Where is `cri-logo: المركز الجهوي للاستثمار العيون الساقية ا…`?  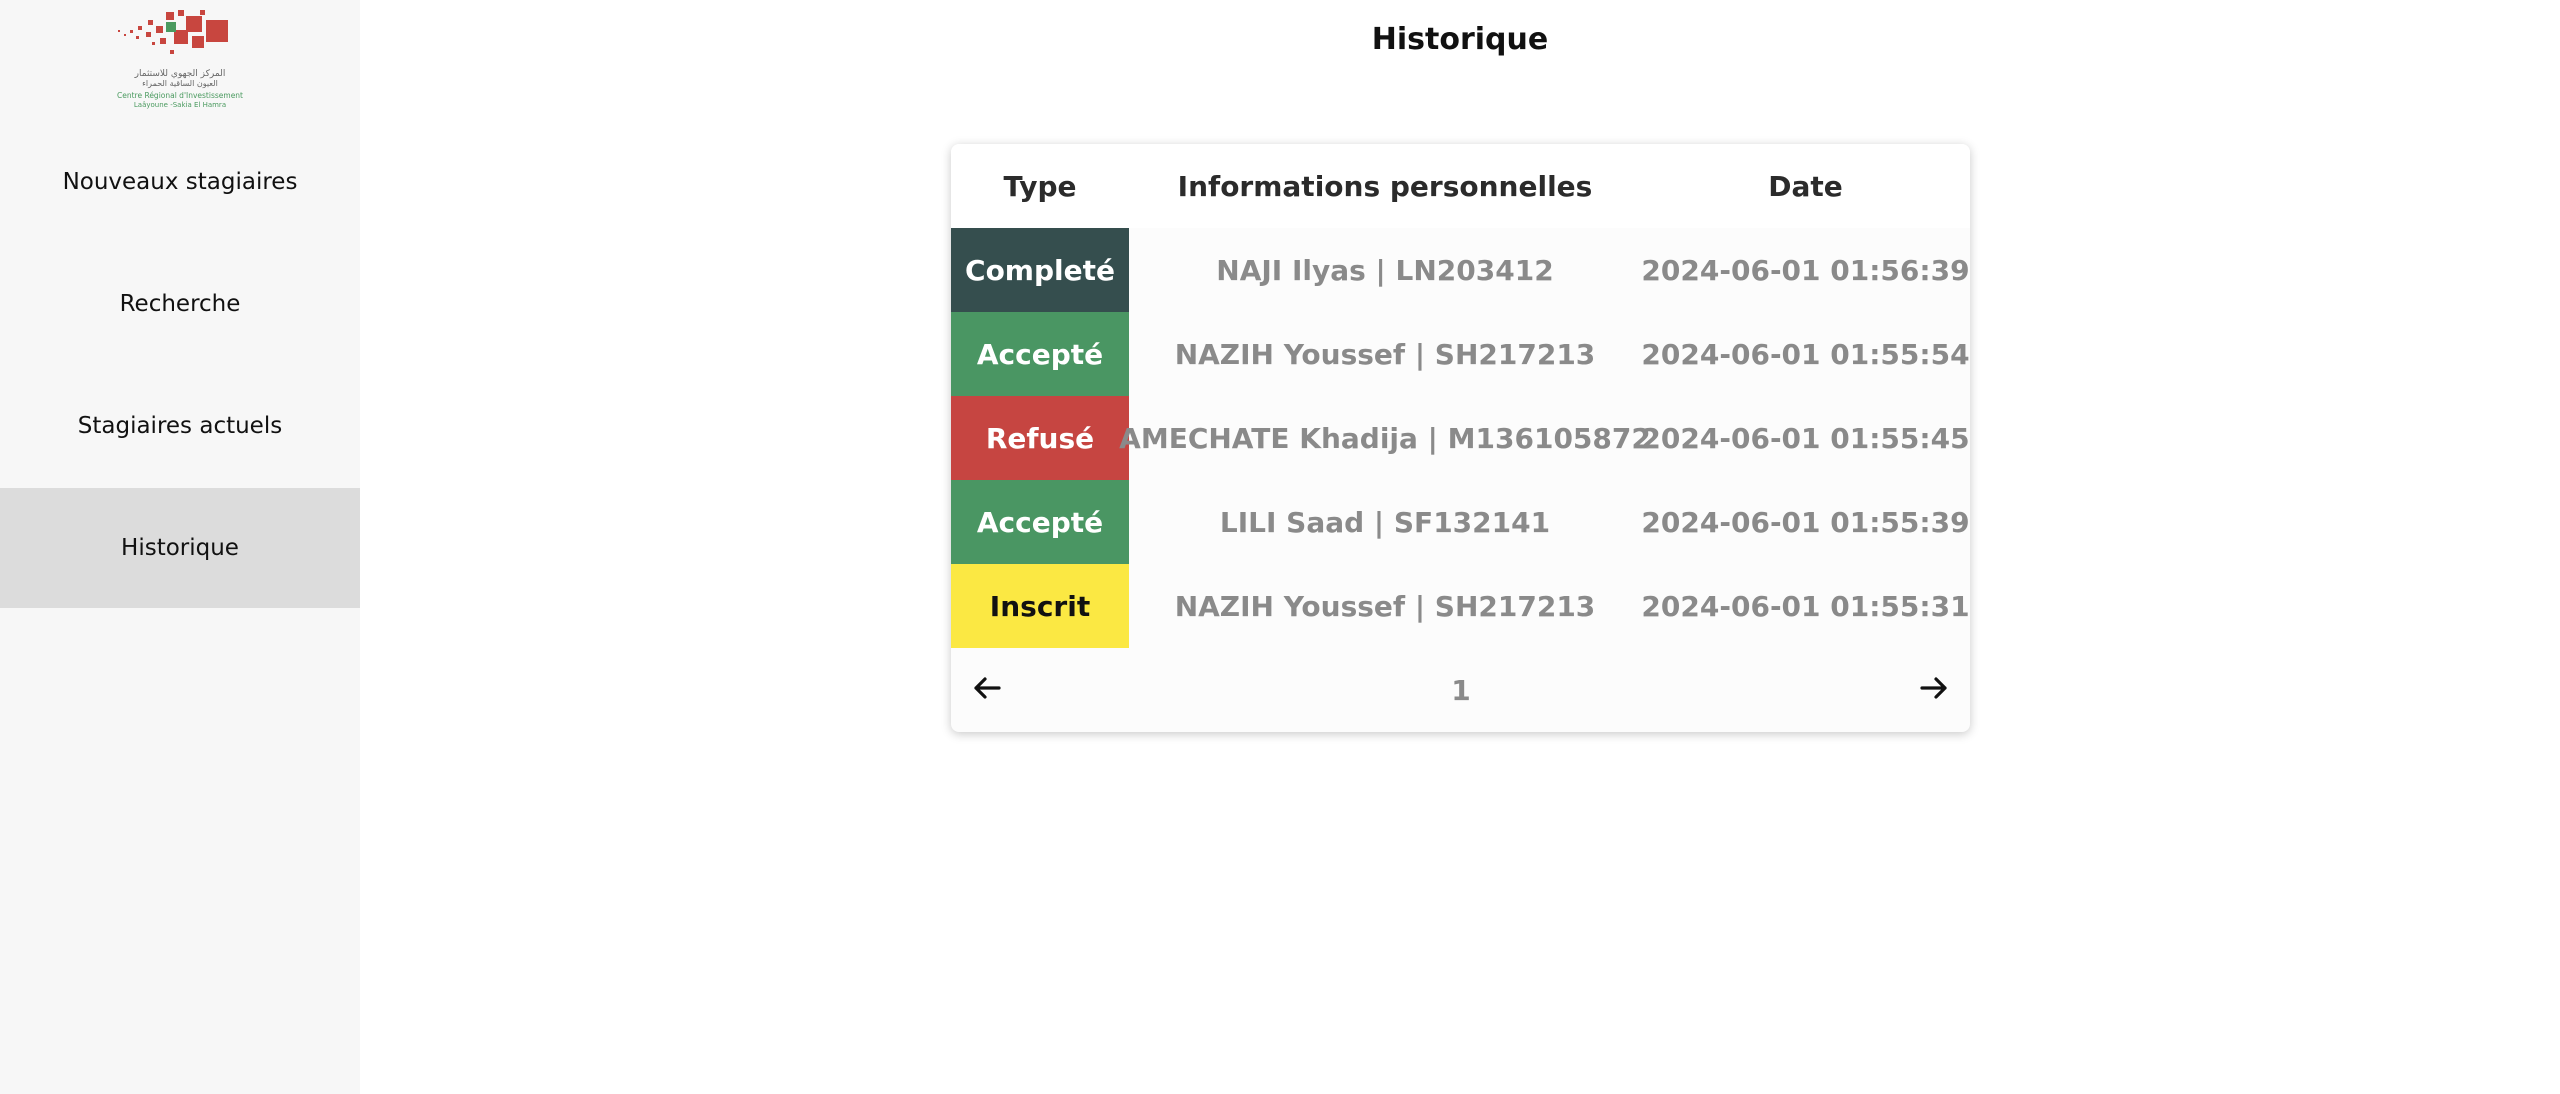
cri-logo: المركز الجهوي للاستثمار العيون الساقية ا… is located at coordinates (180, 59).